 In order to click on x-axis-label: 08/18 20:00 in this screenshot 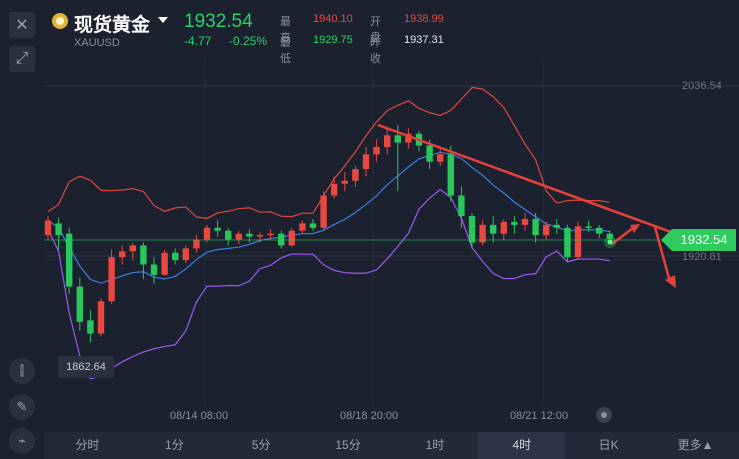, I will do `click(369, 416)`.